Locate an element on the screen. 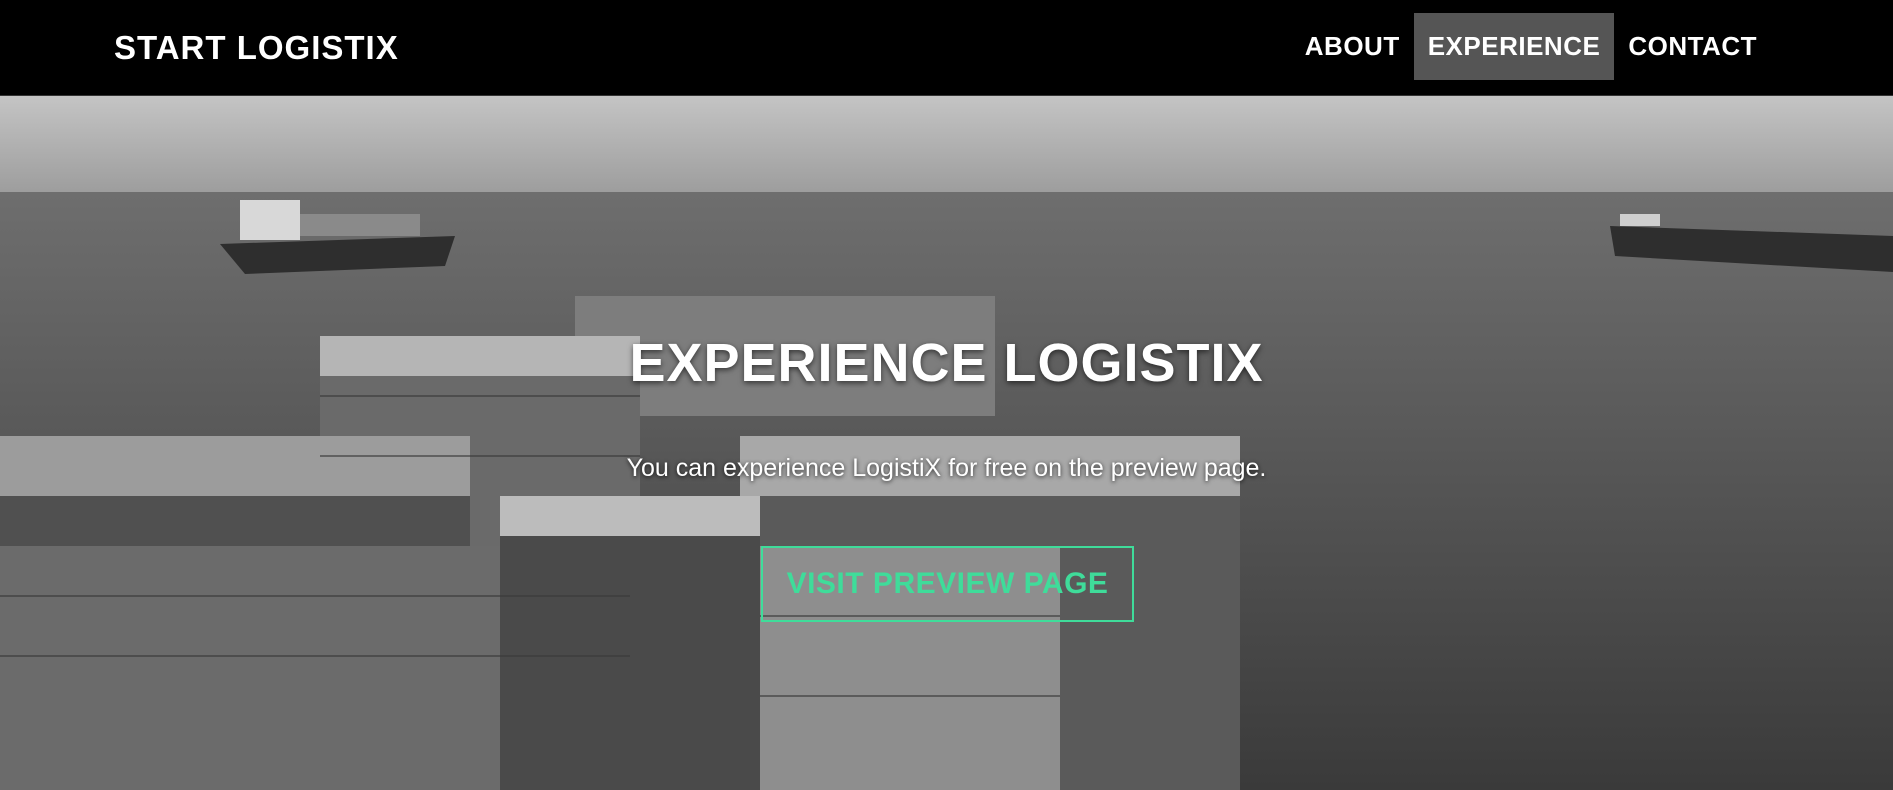  nav-links: ABOUT EXPERIENCE CONTACT is located at coordinates (1531, 46).